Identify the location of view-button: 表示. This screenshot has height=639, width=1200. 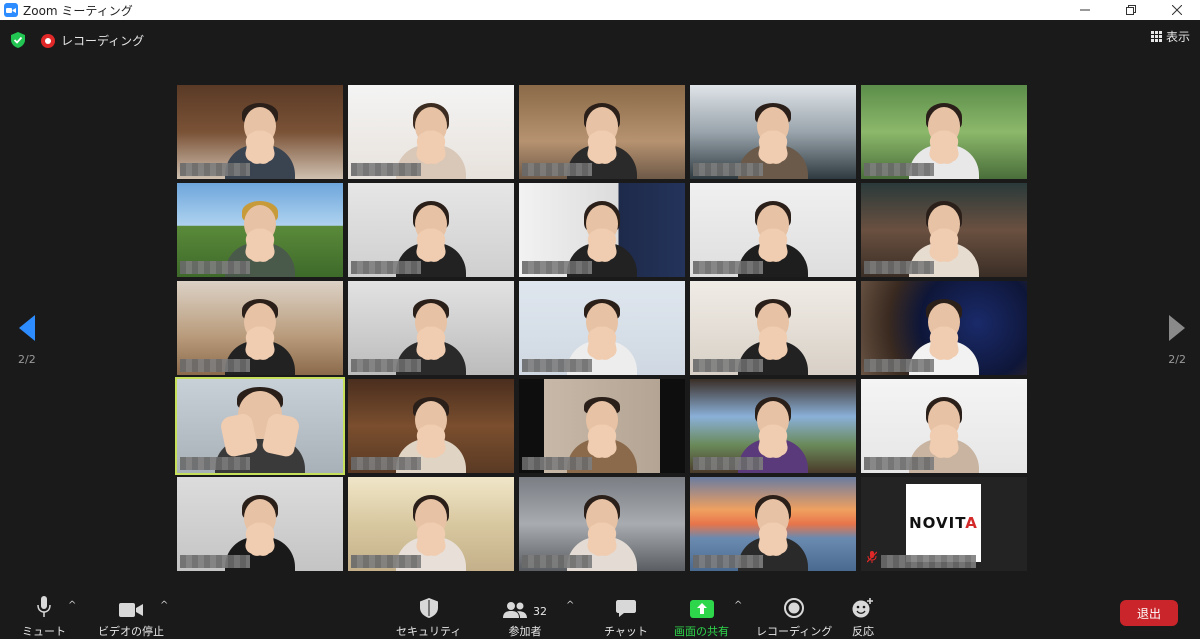
(1170, 36).